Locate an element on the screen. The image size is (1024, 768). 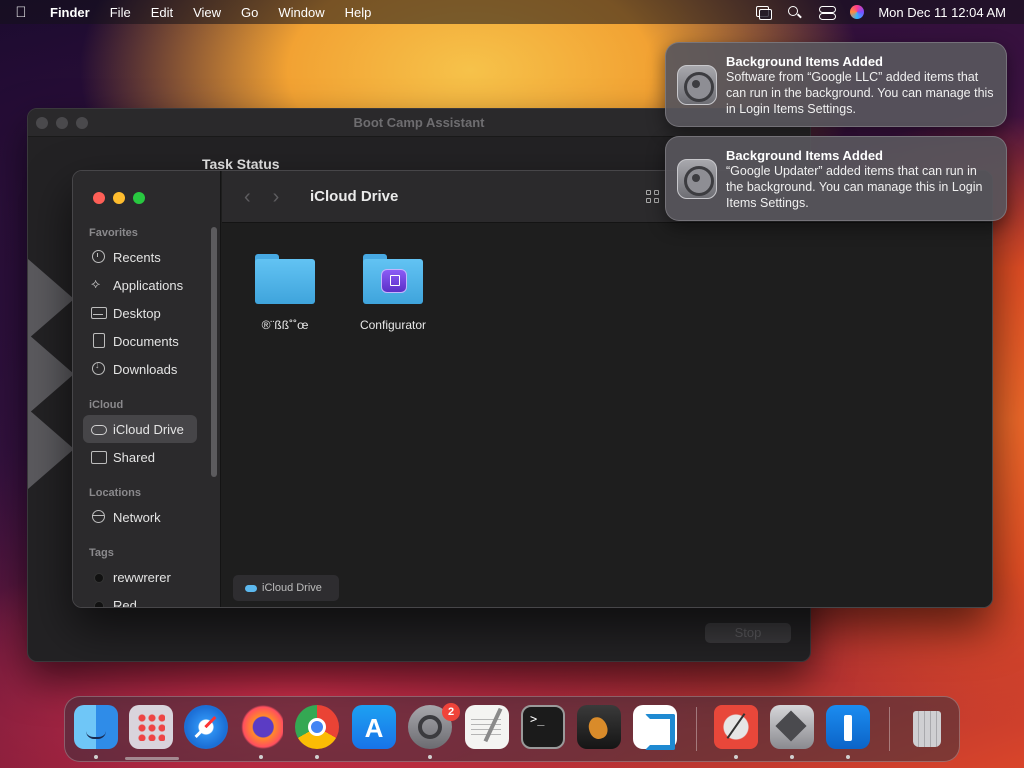
menu-view: View is located at coordinates (207, 12).